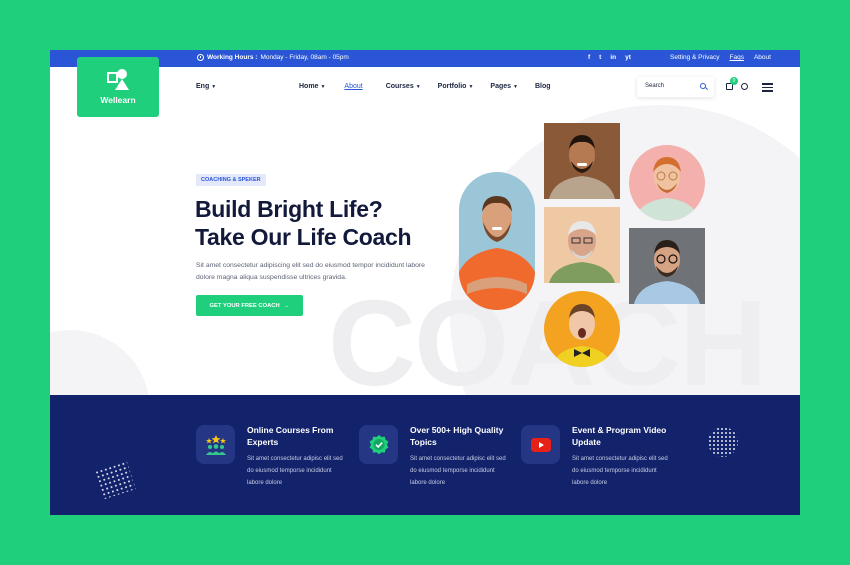  What do you see at coordinates (290, 436) in the screenshot?
I see `feature-title: Online Courses From Experts` at bounding box center [290, 436].